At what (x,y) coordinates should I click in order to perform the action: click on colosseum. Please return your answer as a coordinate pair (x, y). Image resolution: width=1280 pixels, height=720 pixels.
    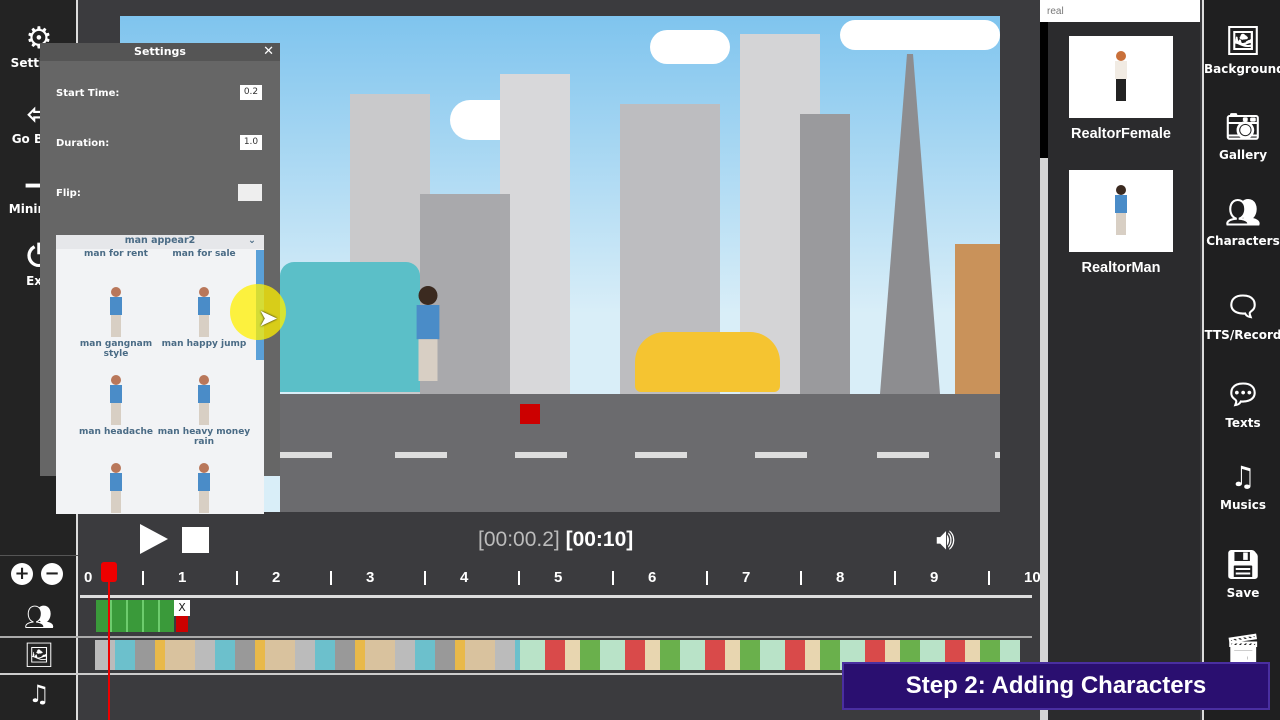
    Looking at the image, I should click on (977, 319).